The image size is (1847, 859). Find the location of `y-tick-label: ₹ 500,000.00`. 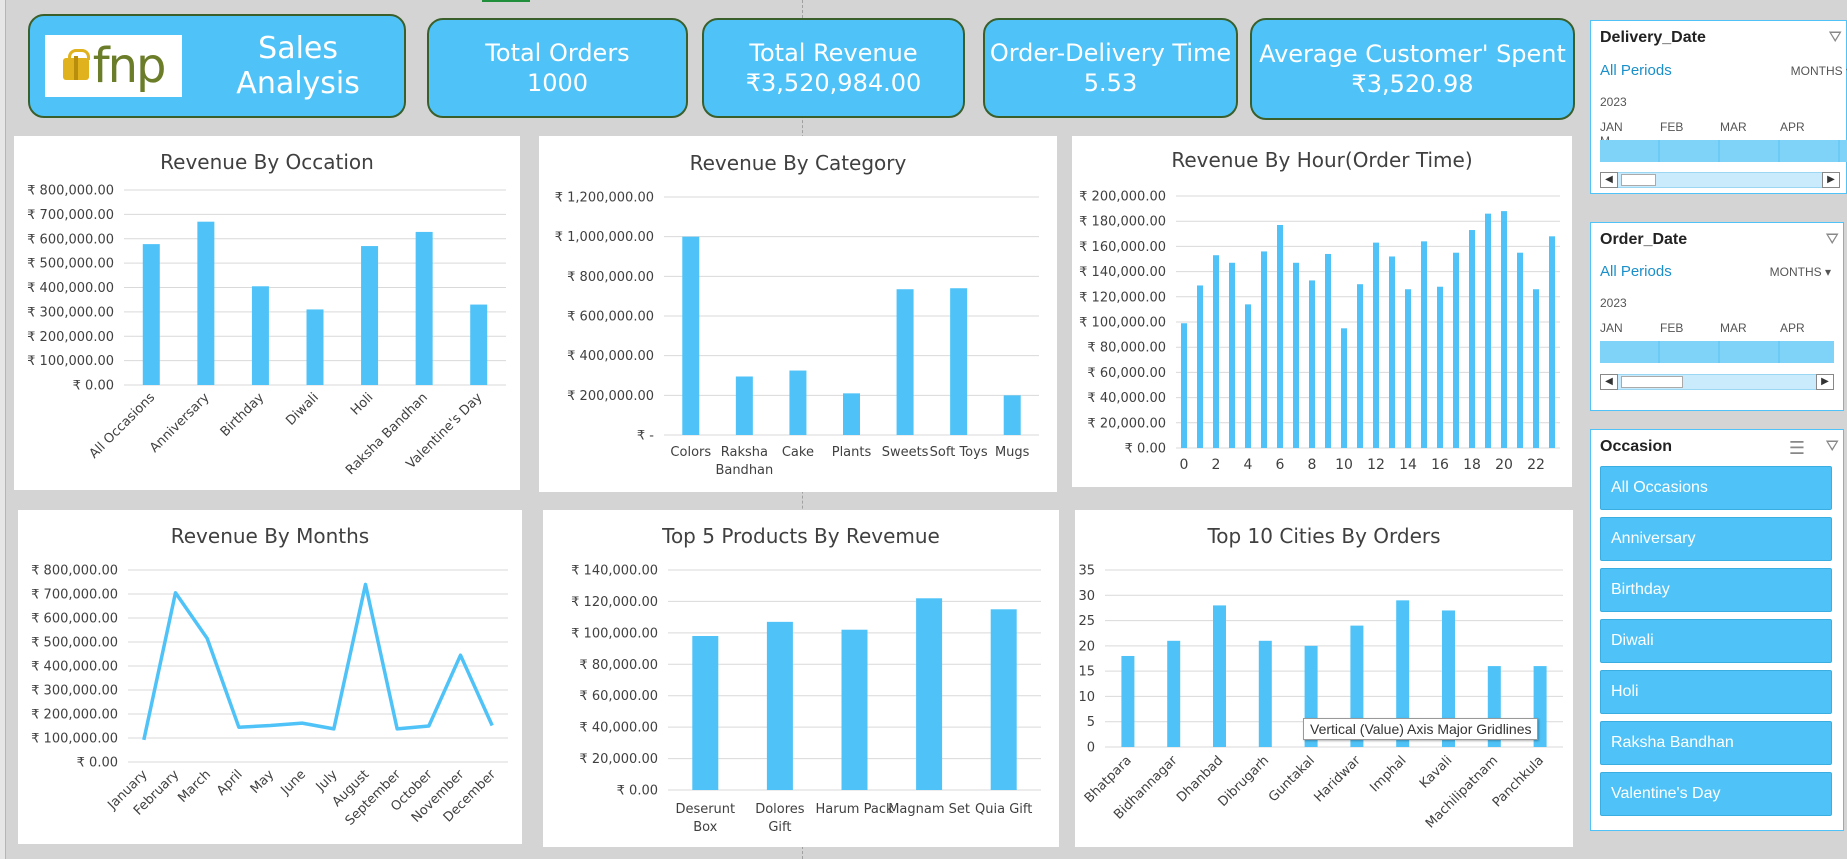

y-tick-label: ₹ 500,000.00 is located at coordinates (74, 643).